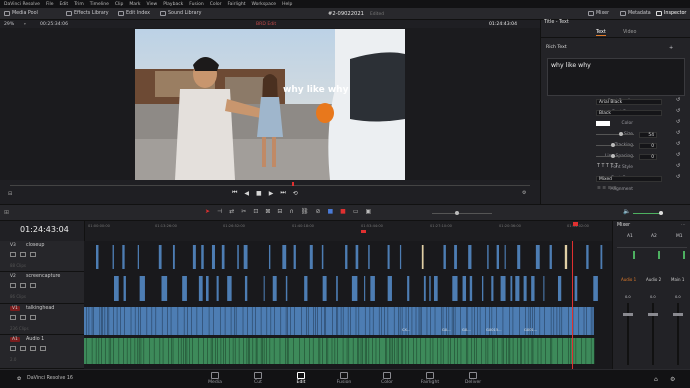  What do you see at coordinates (207, 211) in the screenshot?
I see `selection-tool-icon: ➤` at bounding box center [207, 211].